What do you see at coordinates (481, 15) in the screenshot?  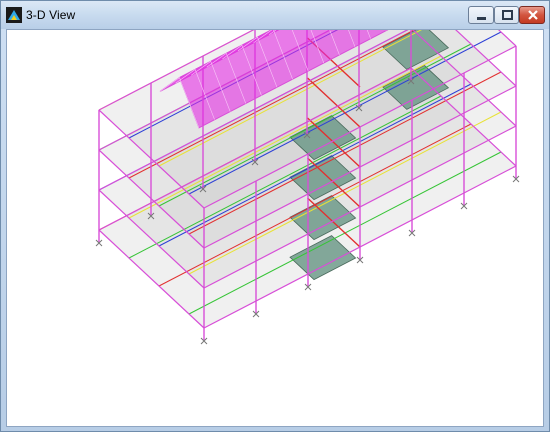 I see `minimize-button` at bounding box center [481, 15].